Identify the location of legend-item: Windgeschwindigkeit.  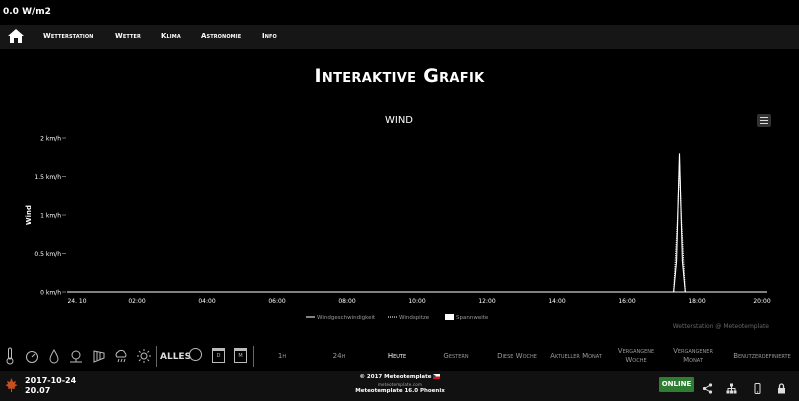
(346, 318).